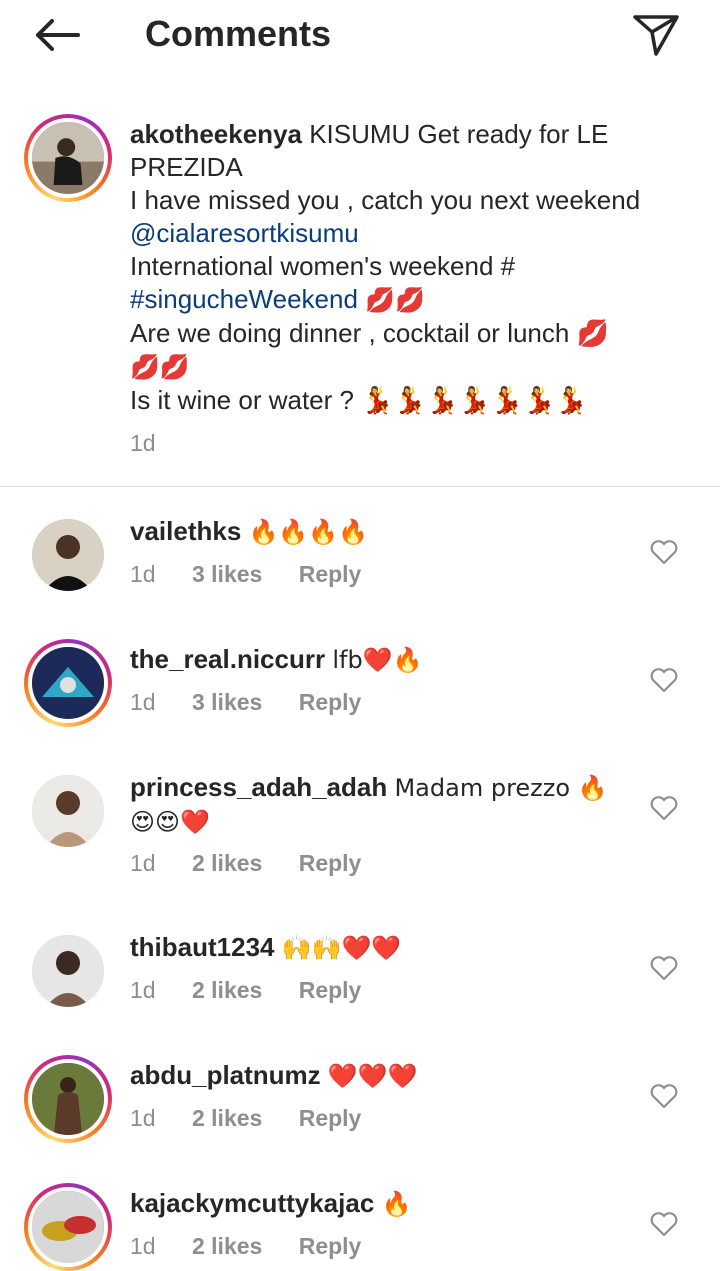 Image resolution: width=720 pixels, height=1271 pixels. I want to click on comment-body: 🙌🙌❤️❤️, so click(341, 948).